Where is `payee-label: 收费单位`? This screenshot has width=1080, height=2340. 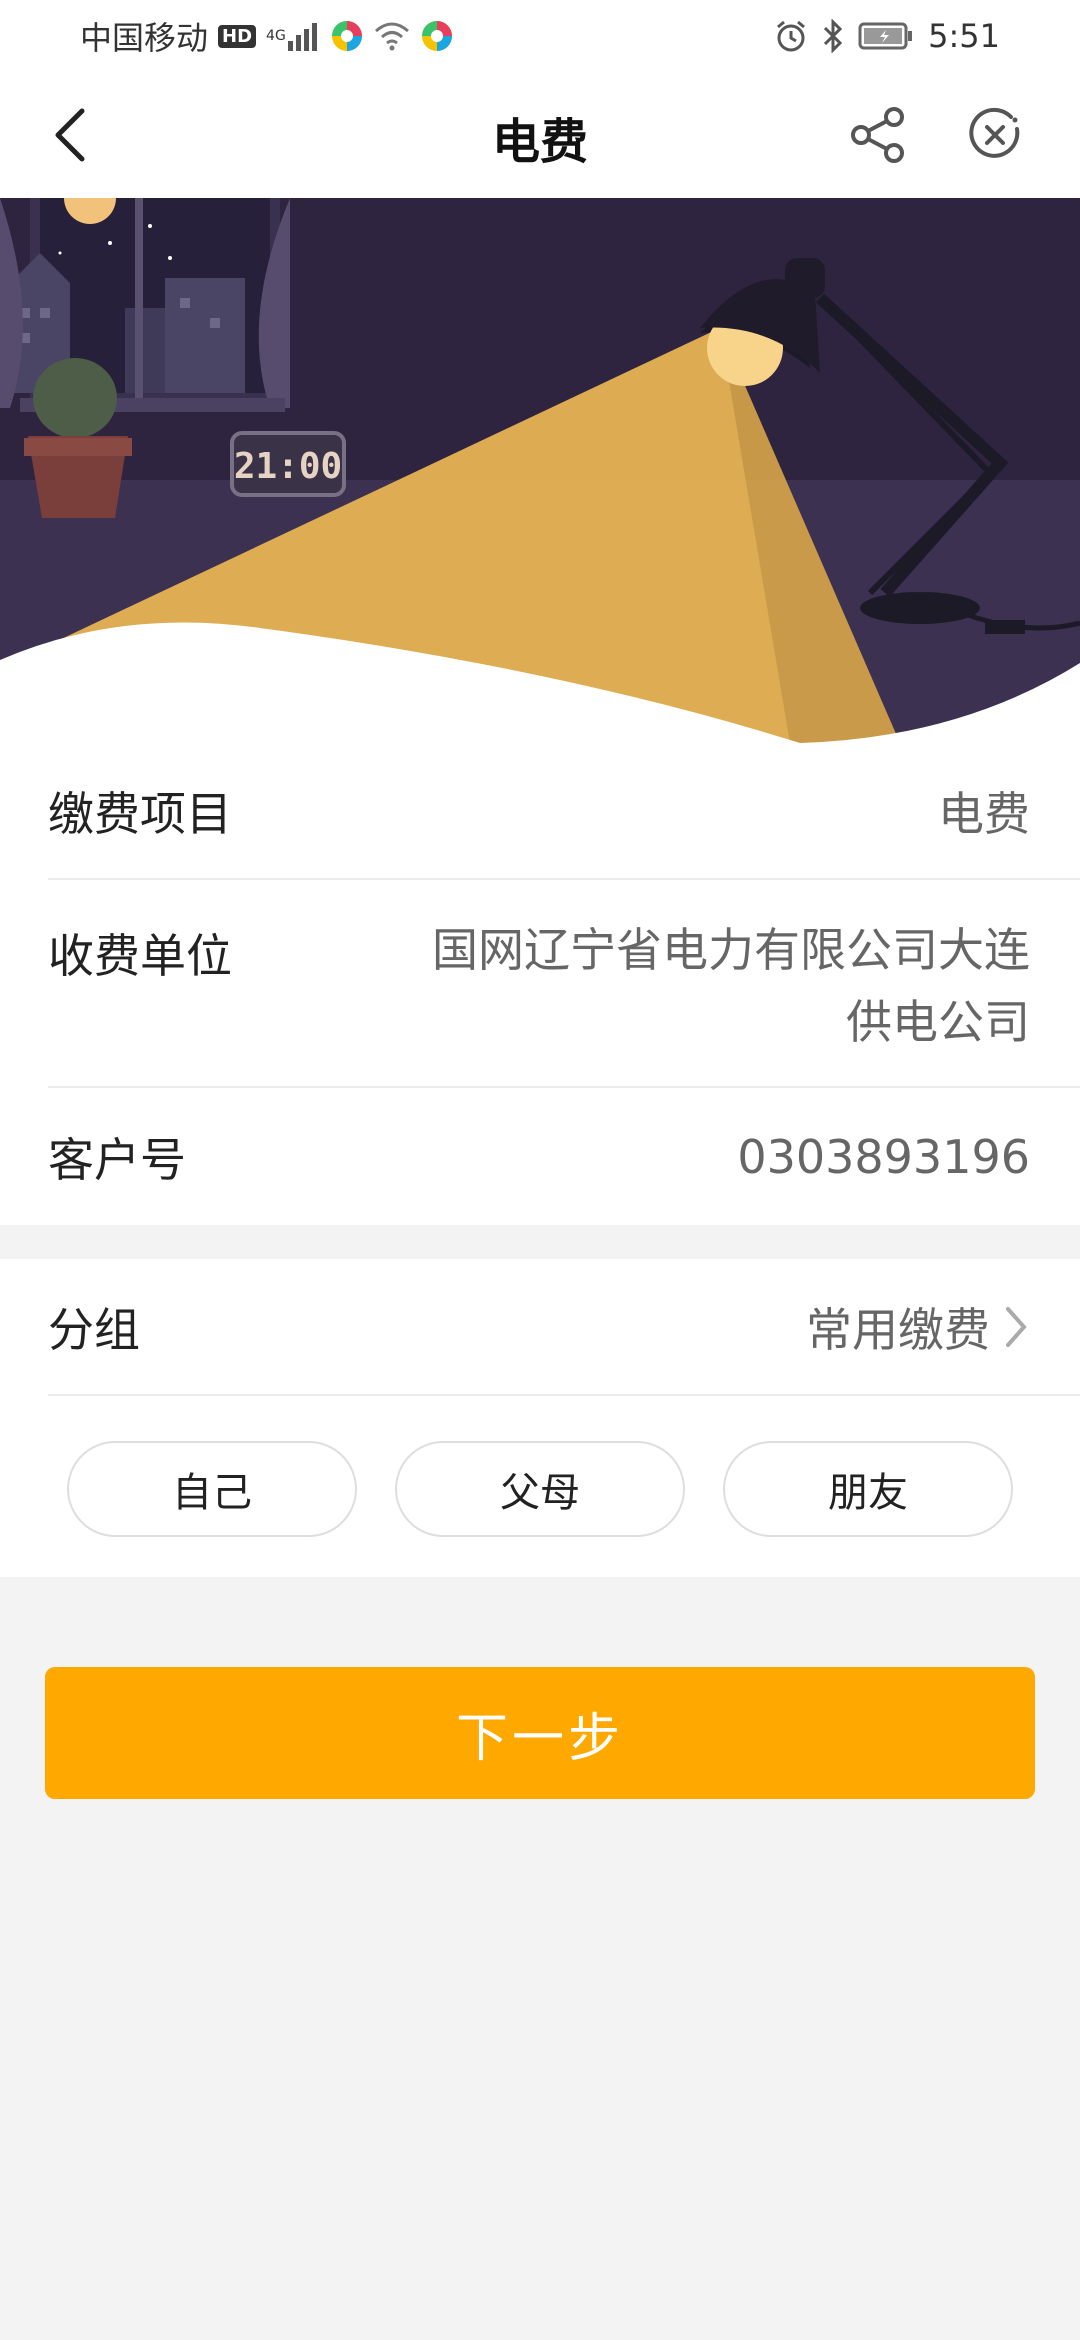 payee-label: 收费单位 is located at coordinates (140, 956).